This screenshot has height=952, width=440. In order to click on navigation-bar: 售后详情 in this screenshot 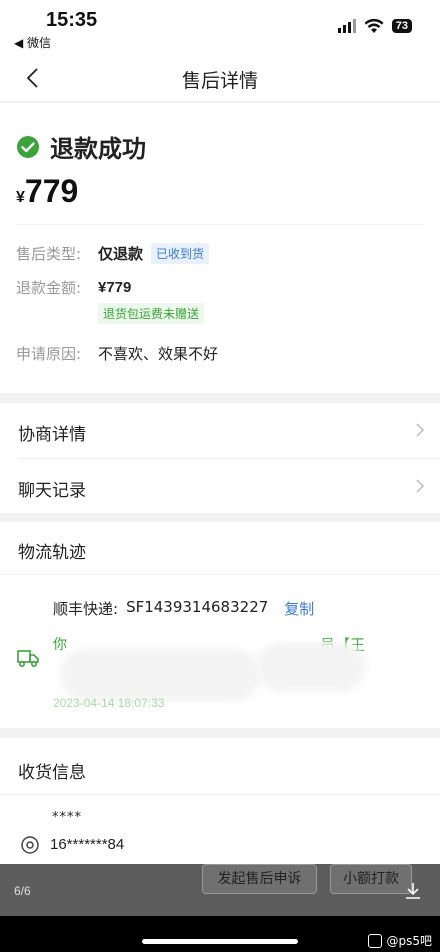, I will do `click(220, 79)`.